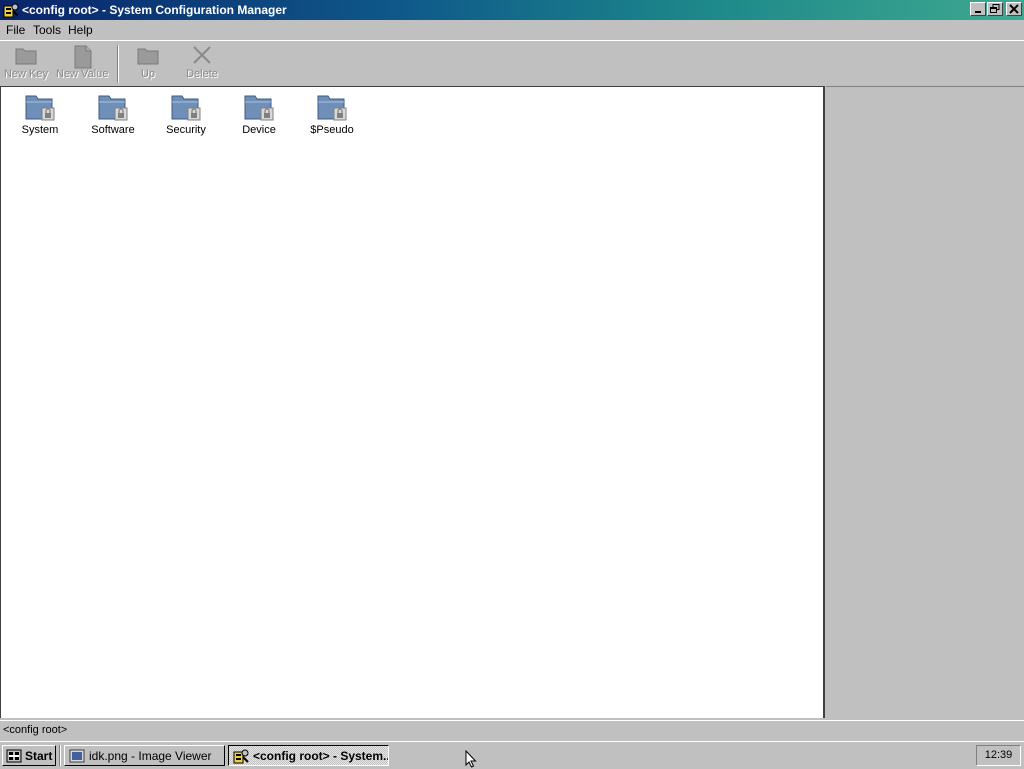 The height and width of the screenshot is (769, 1024). I want to click on menu-file: File, so click(15, 30).